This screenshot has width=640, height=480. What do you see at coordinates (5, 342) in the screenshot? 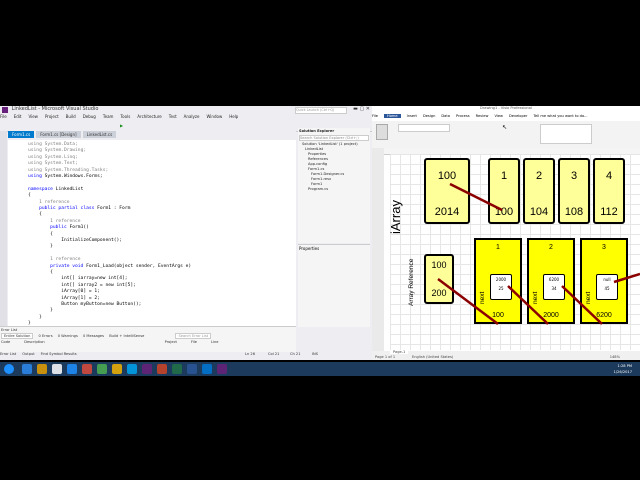
I see `error-column-header: Code` at bounding box center [5, 342].